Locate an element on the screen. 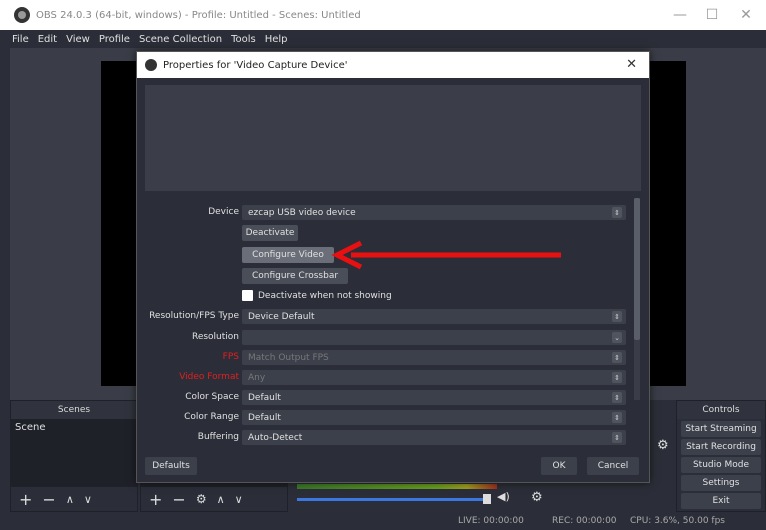 The width and height of the screenshot is (766, 530). resolution-fps-type-select: Device Default ⇕ is located at coordinates (434, 316).